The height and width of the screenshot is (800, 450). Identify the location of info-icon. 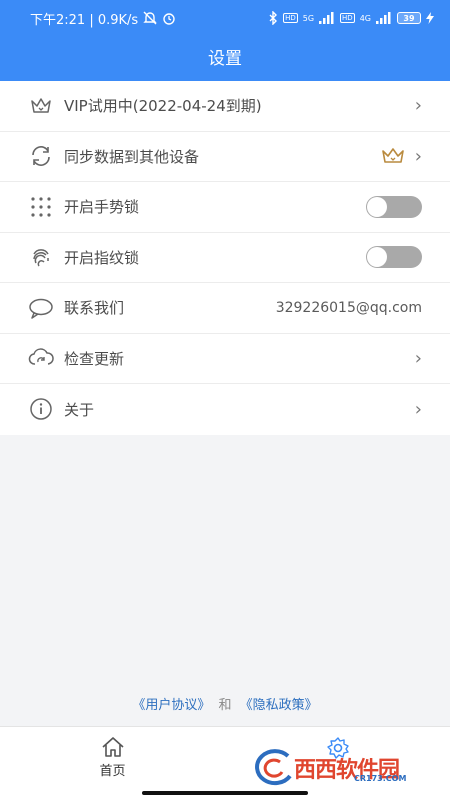
(41, 409).